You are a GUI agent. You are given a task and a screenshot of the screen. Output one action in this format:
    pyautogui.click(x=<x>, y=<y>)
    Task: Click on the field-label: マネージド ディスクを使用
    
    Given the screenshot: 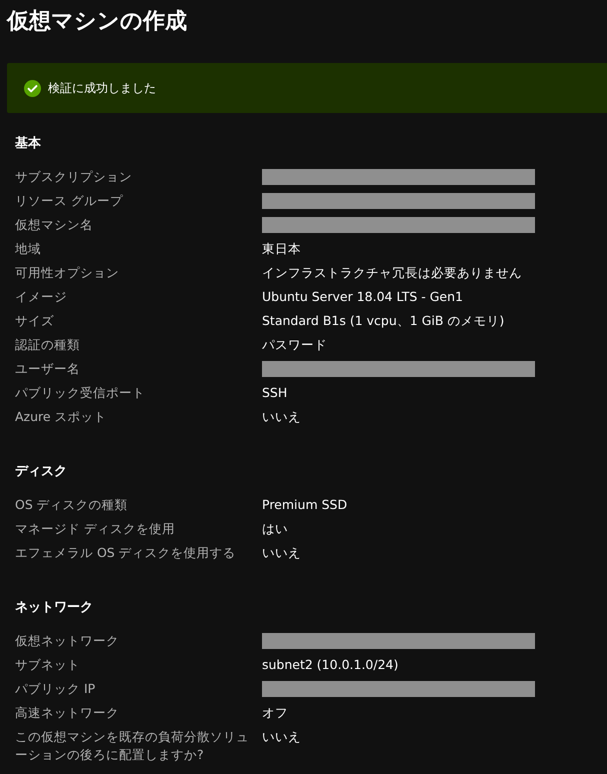 What is the action you would take?
    pyautogui.click(x=95, y=529)
    